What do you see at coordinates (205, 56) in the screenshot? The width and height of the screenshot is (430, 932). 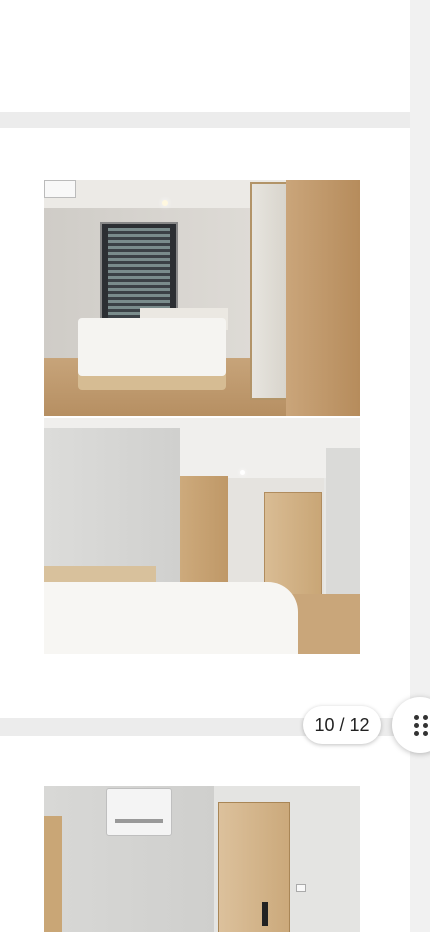 I see `page-card-previous` at bounding box center [205, 56].